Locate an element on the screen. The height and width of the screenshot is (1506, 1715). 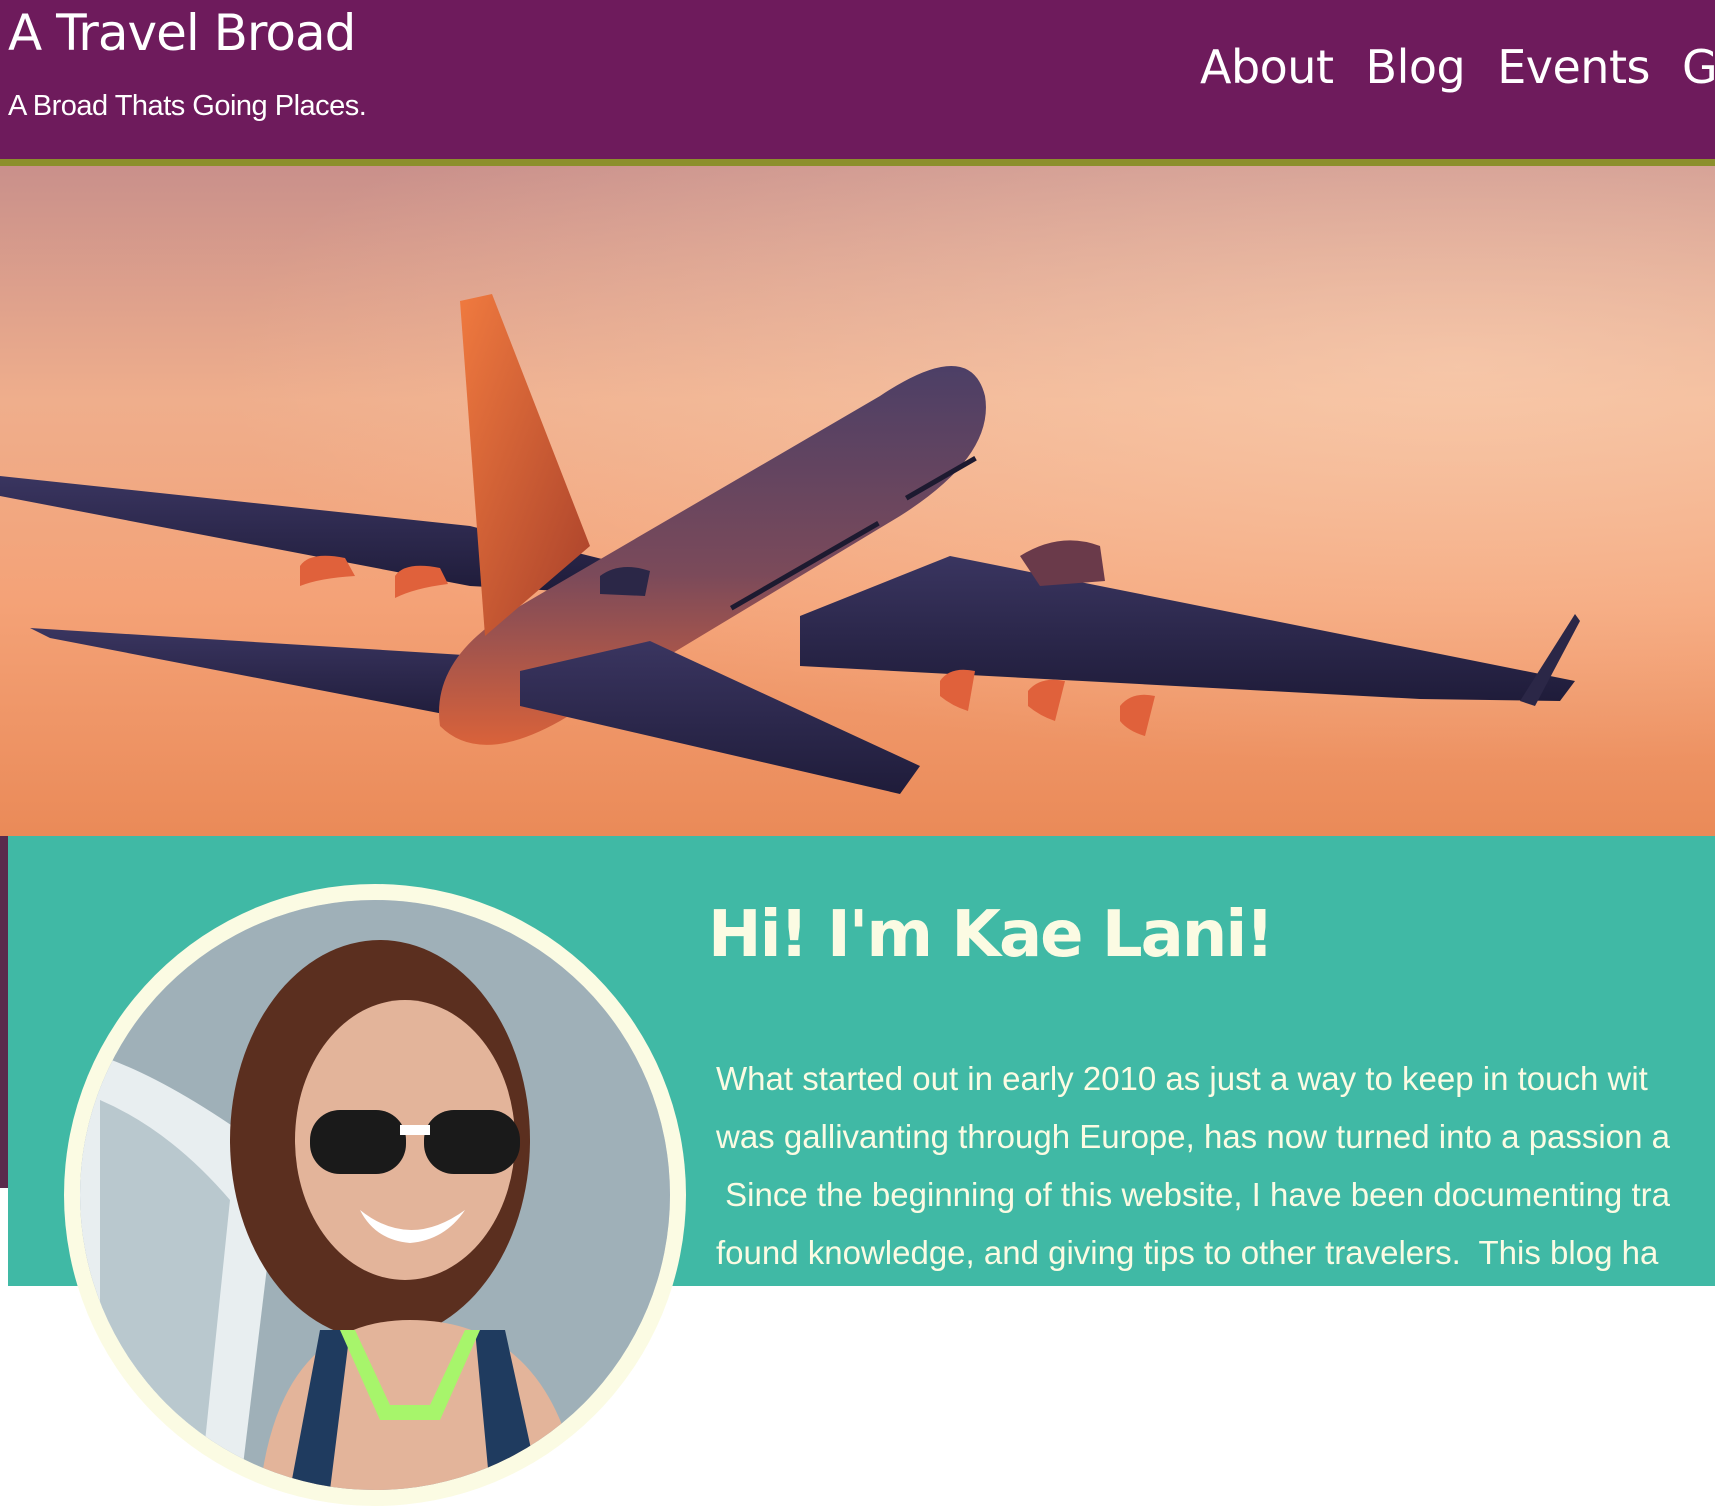
nav-item-events: Events is located at coordinates (1573, 67).